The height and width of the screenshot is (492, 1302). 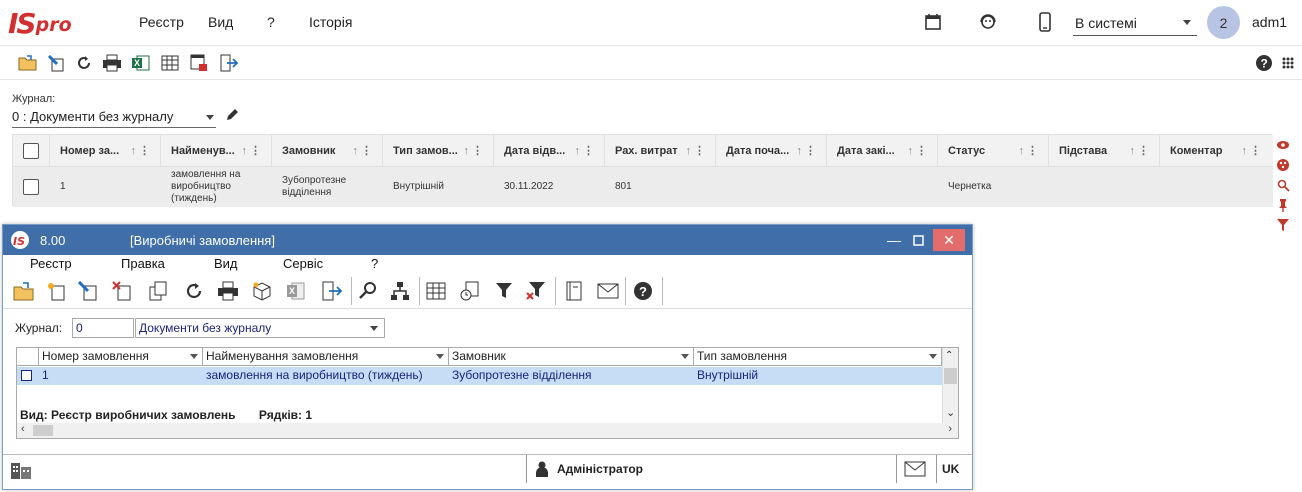 I want to click on package-icon, so click(x=262, y=291).